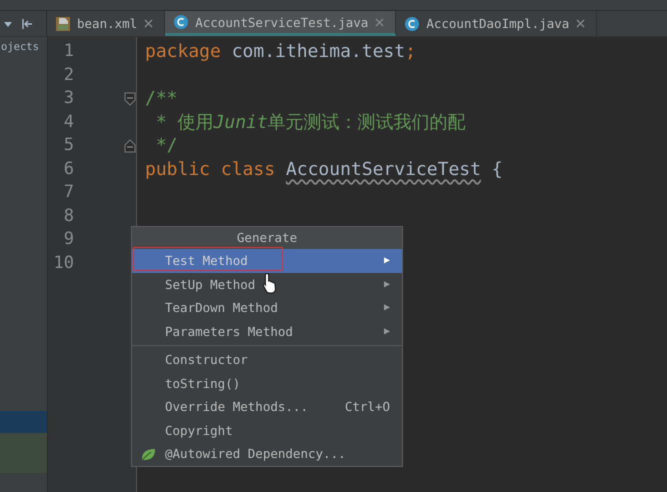  Describe the element at coordinates (69, 75) in the screenshot. I see `line-number: 2` at that location.